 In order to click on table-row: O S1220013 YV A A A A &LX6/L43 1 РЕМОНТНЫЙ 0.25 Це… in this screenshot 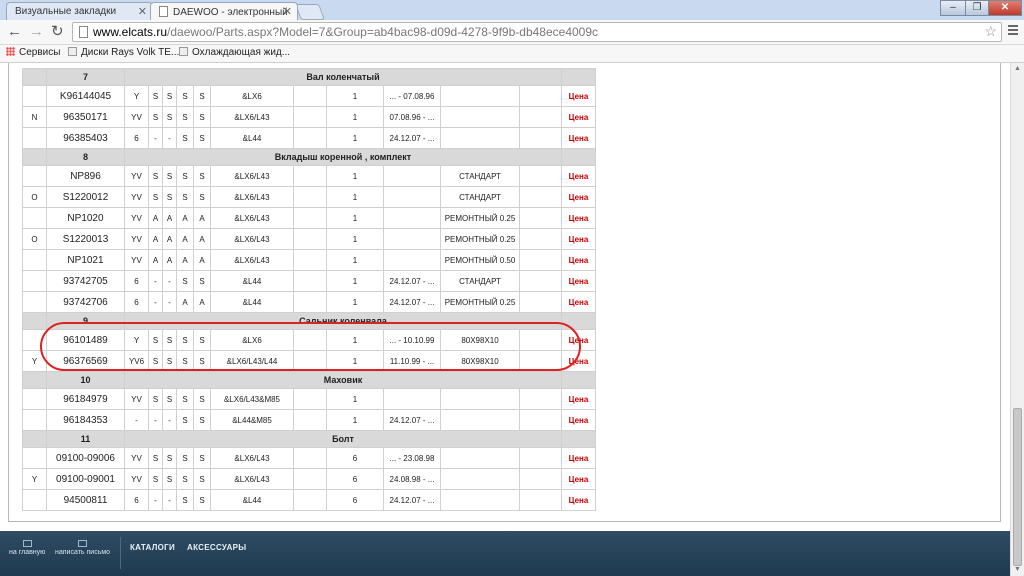, I will do `click(309, 239)`.